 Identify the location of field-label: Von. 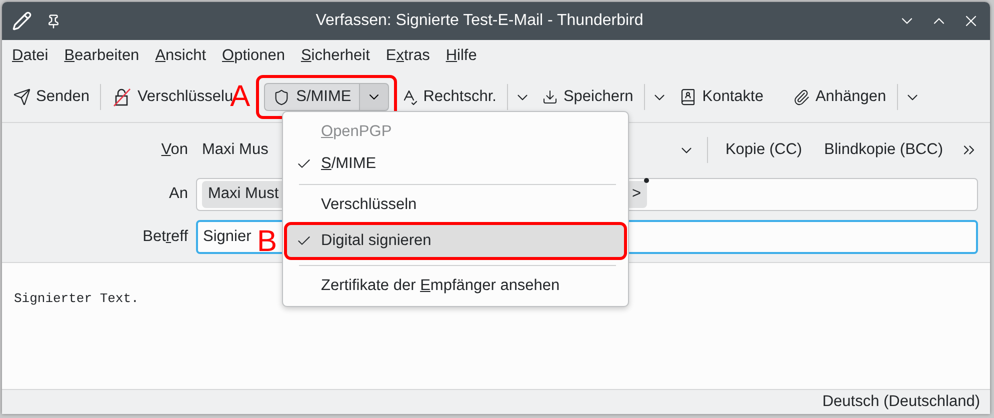
(174, 150).